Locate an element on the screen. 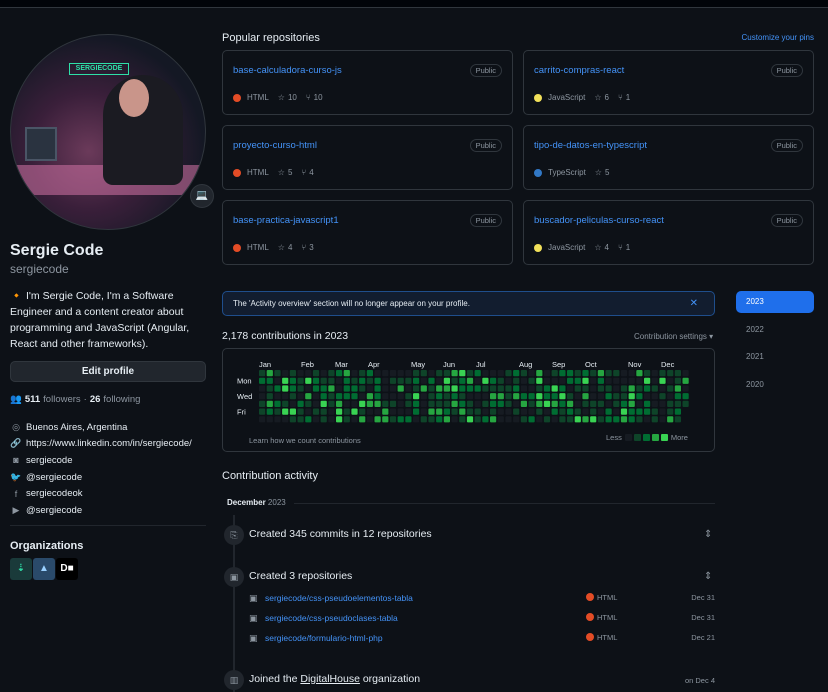  repo-name-link: buscador-peliculas-curso-react is located at coordinates (599, 220).